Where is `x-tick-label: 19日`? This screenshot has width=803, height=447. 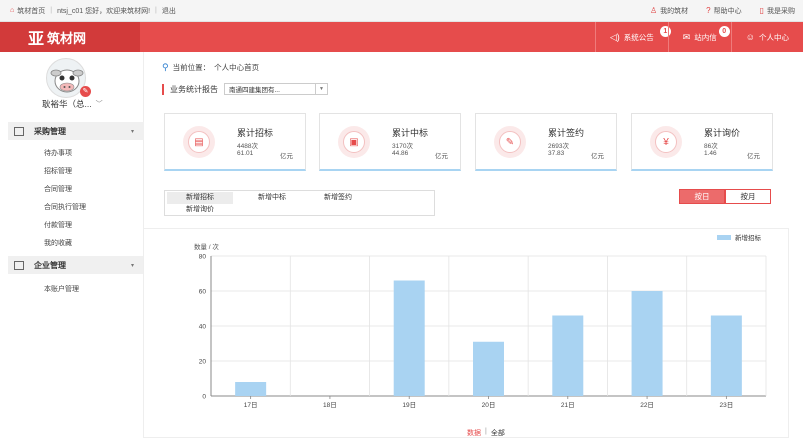 x-tick-label: 19日 is located at coordinates (409, 405).